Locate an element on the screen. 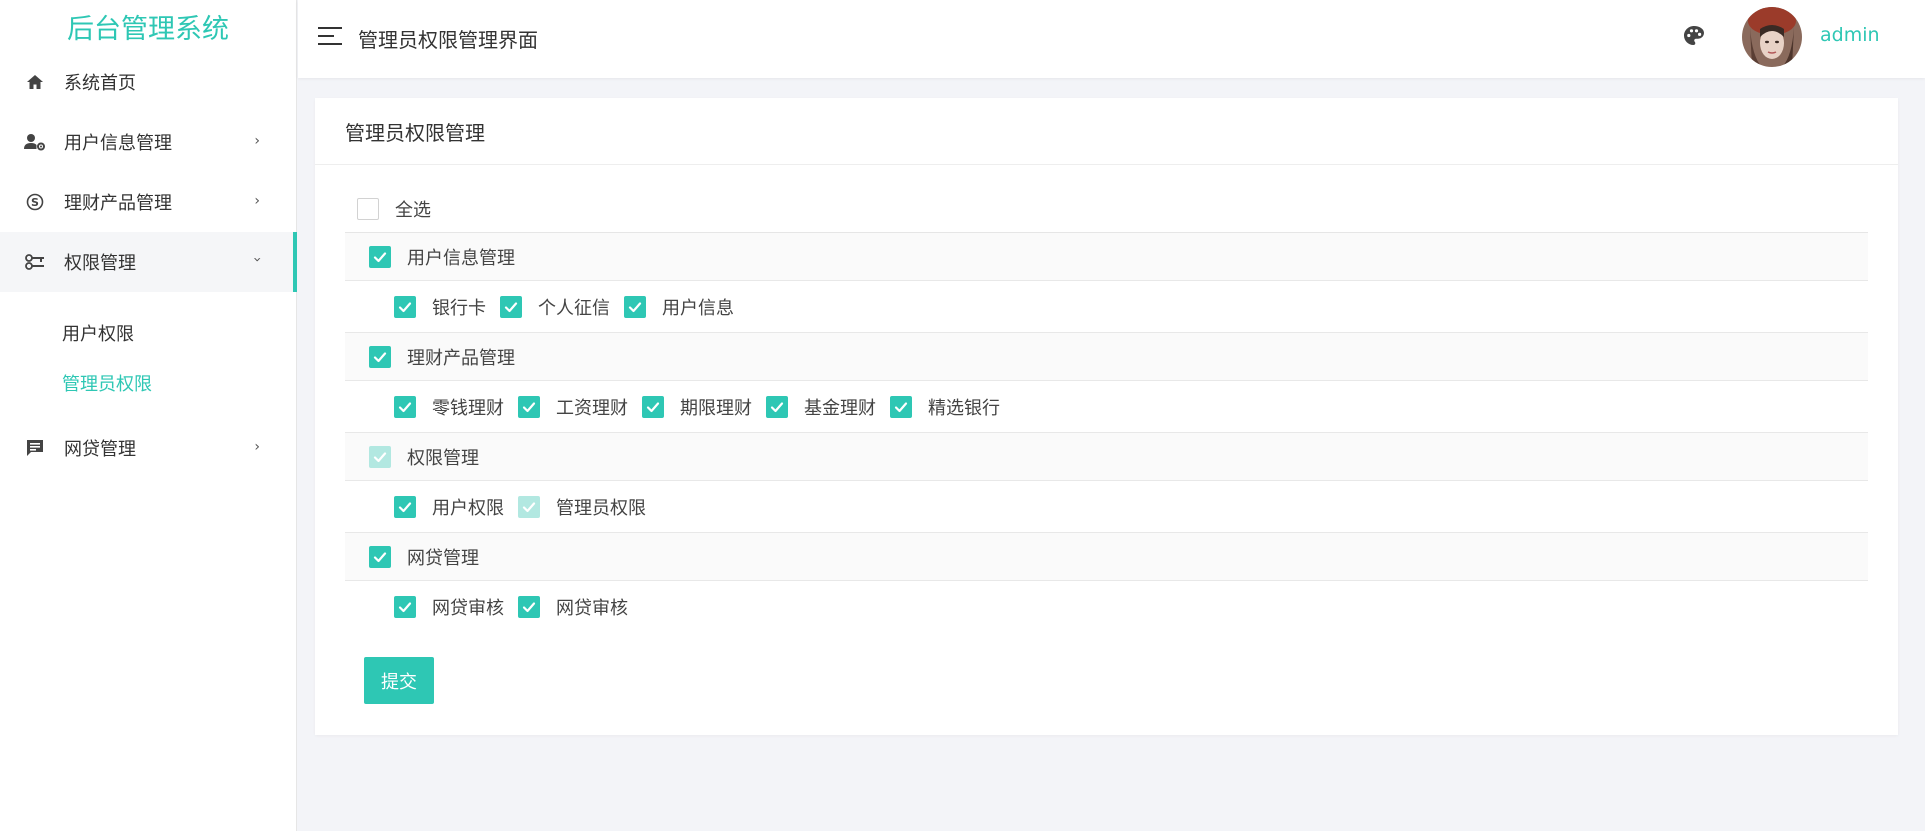 The image size is (1925, 831). permission-checkbox: 基金理财 is located at coordinates (821, 407).